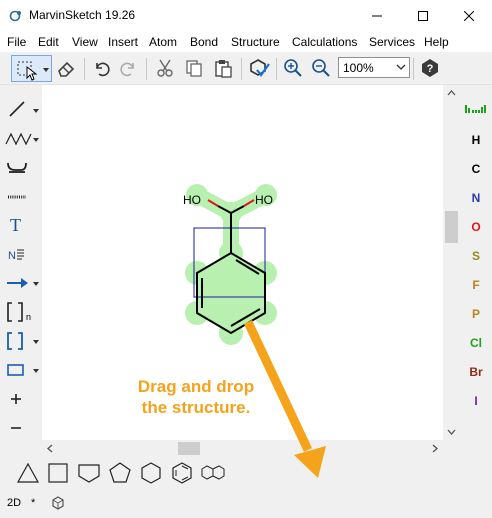  What do you see at coordinates (12, 256) in the screenshot?
I see `svg-text: N` at bounding box center [12, 256].